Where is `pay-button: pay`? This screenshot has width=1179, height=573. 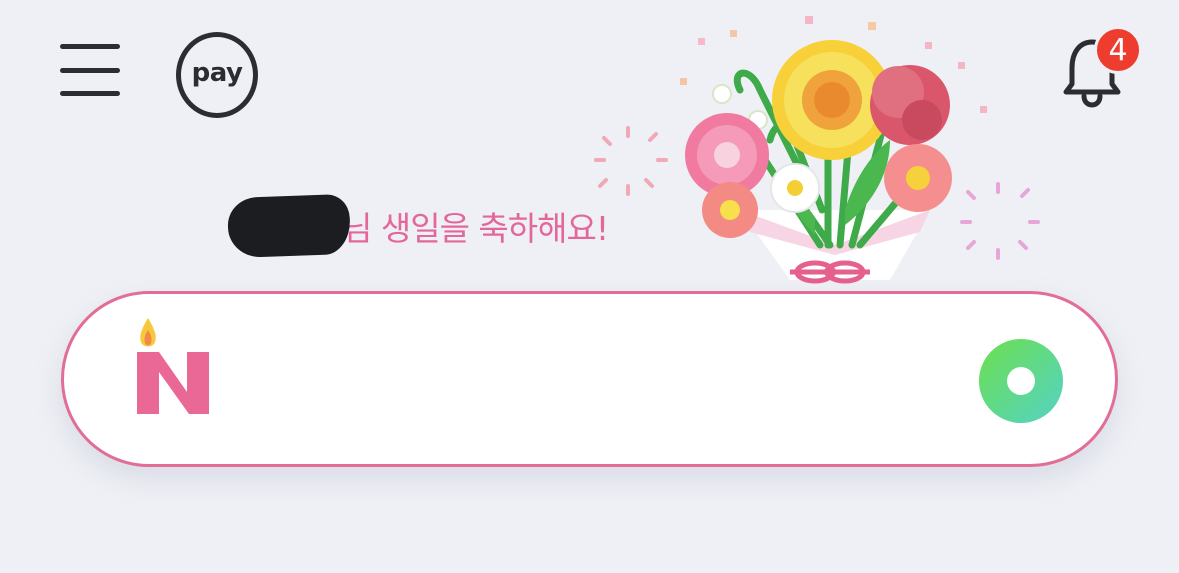
pay-button: pay is located at coordinates (217, 75).